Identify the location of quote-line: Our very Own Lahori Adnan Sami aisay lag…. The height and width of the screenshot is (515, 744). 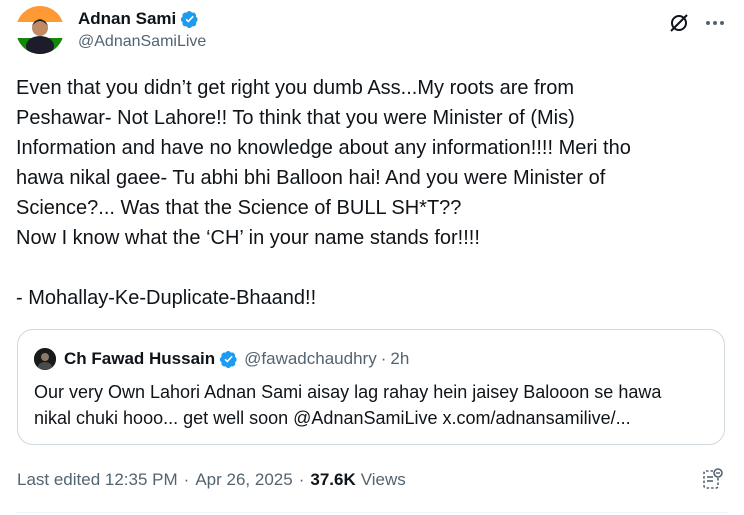
(348, 392).